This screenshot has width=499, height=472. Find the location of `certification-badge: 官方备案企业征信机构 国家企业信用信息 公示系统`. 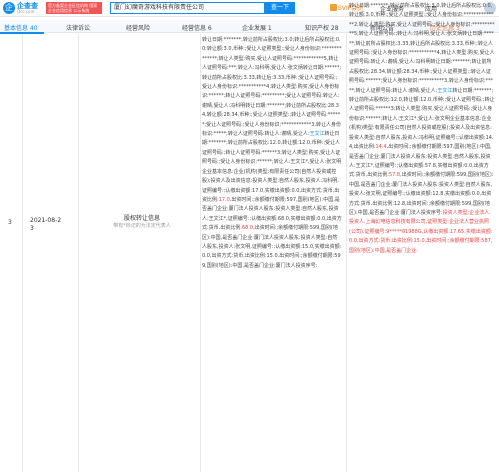

certification-badge: 官方备案企业征信机构 国家企业信用信息 公示系统 is located at coordinates (74, 8).